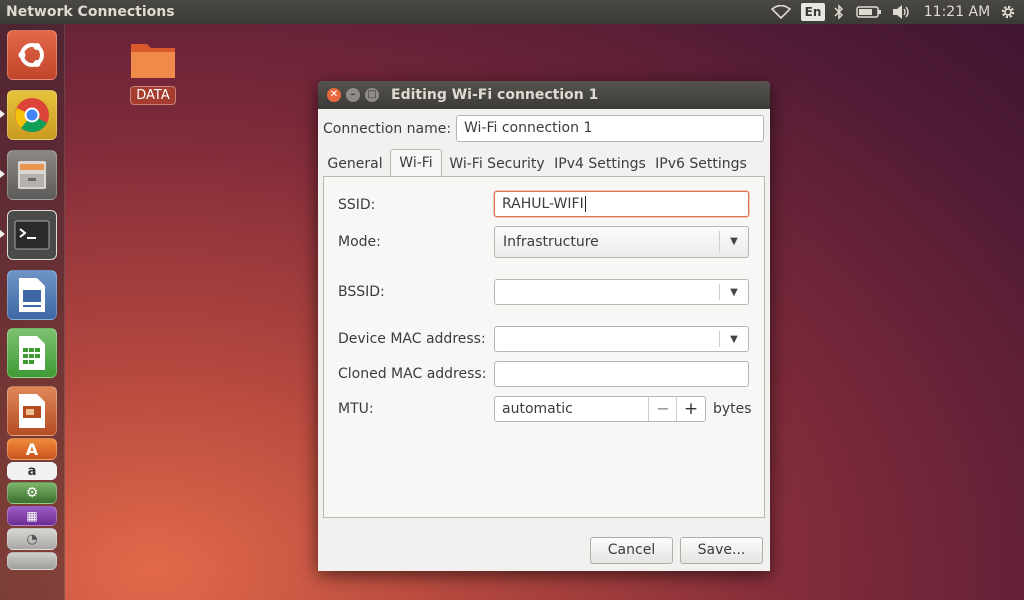  What do you see at coordinates (648, 409) in the screenshot?
I see `spin-separator` at bounding box center [648, 409].